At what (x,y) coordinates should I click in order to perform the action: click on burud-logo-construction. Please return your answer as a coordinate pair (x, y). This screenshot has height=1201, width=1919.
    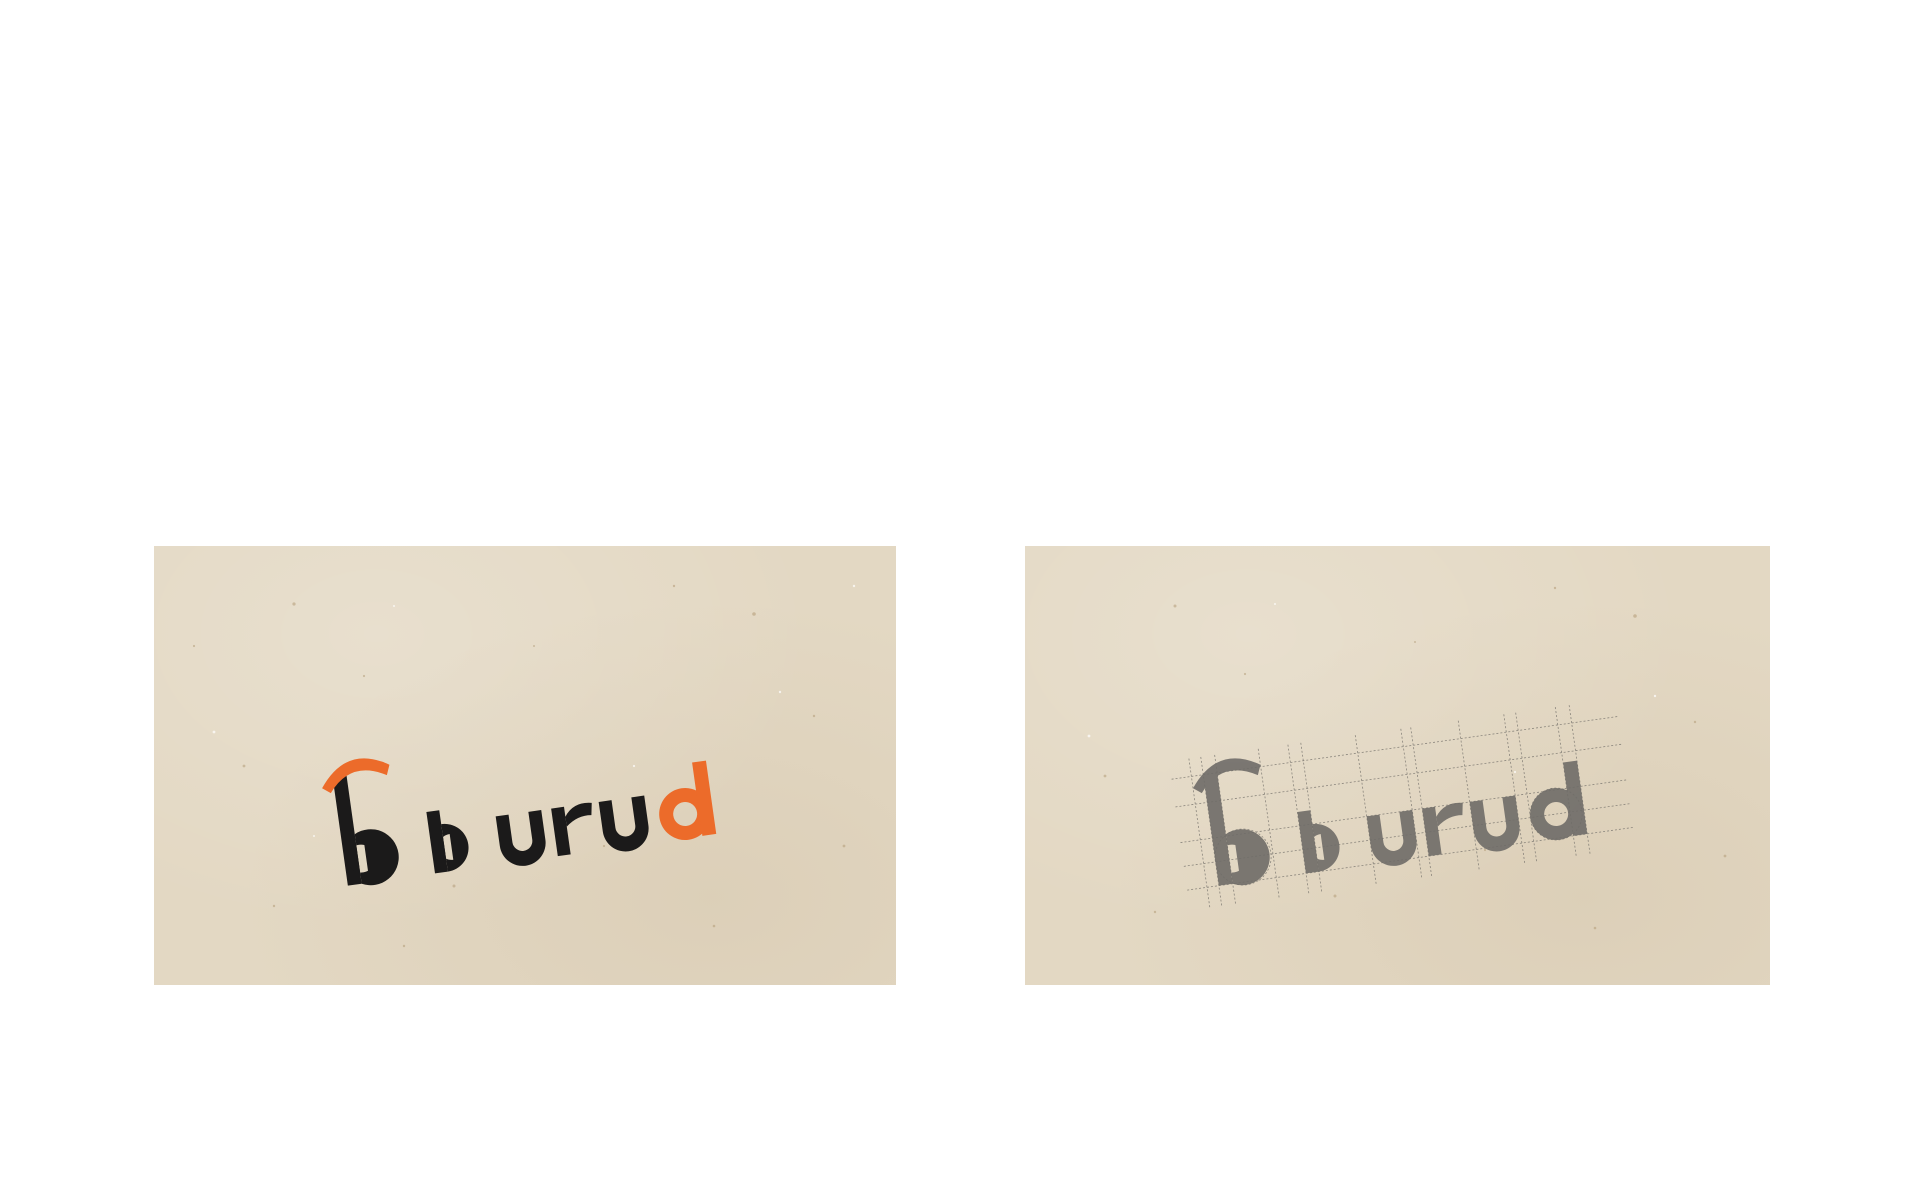
    Looking at the image, I should click on (1402, 806).